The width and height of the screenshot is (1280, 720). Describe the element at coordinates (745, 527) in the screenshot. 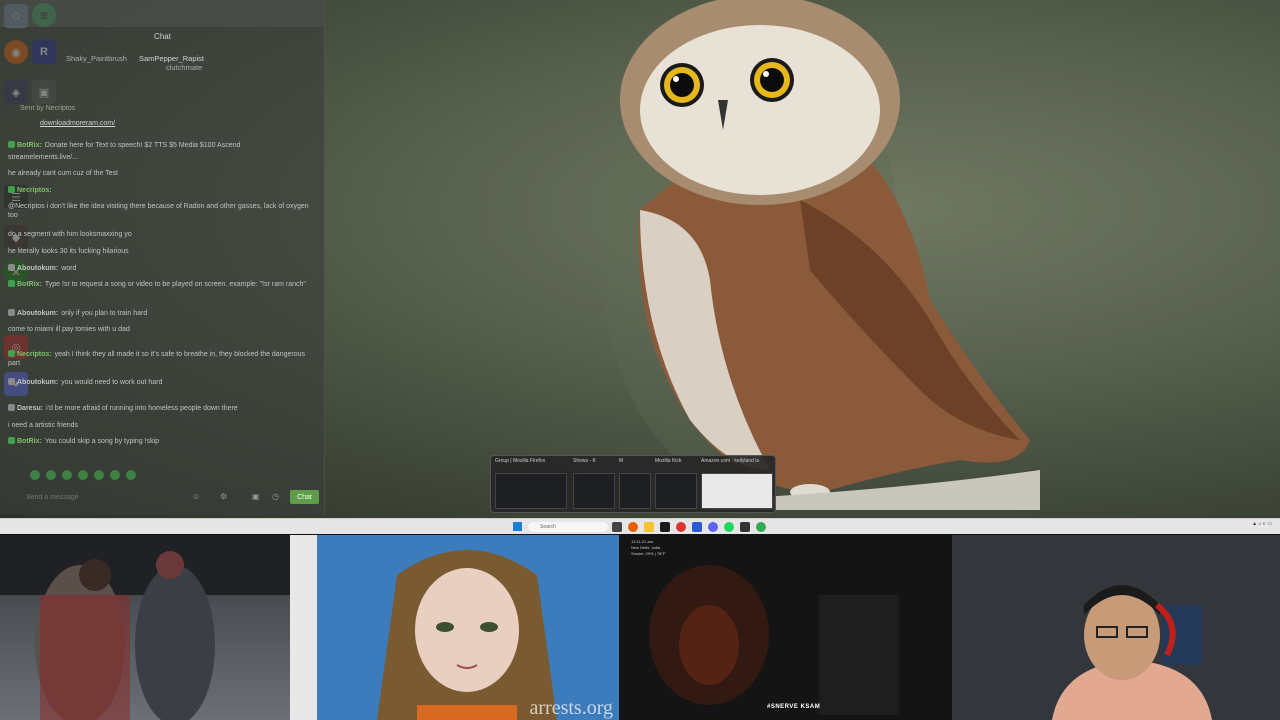

I see `kick-taskbar-icon` at that location.